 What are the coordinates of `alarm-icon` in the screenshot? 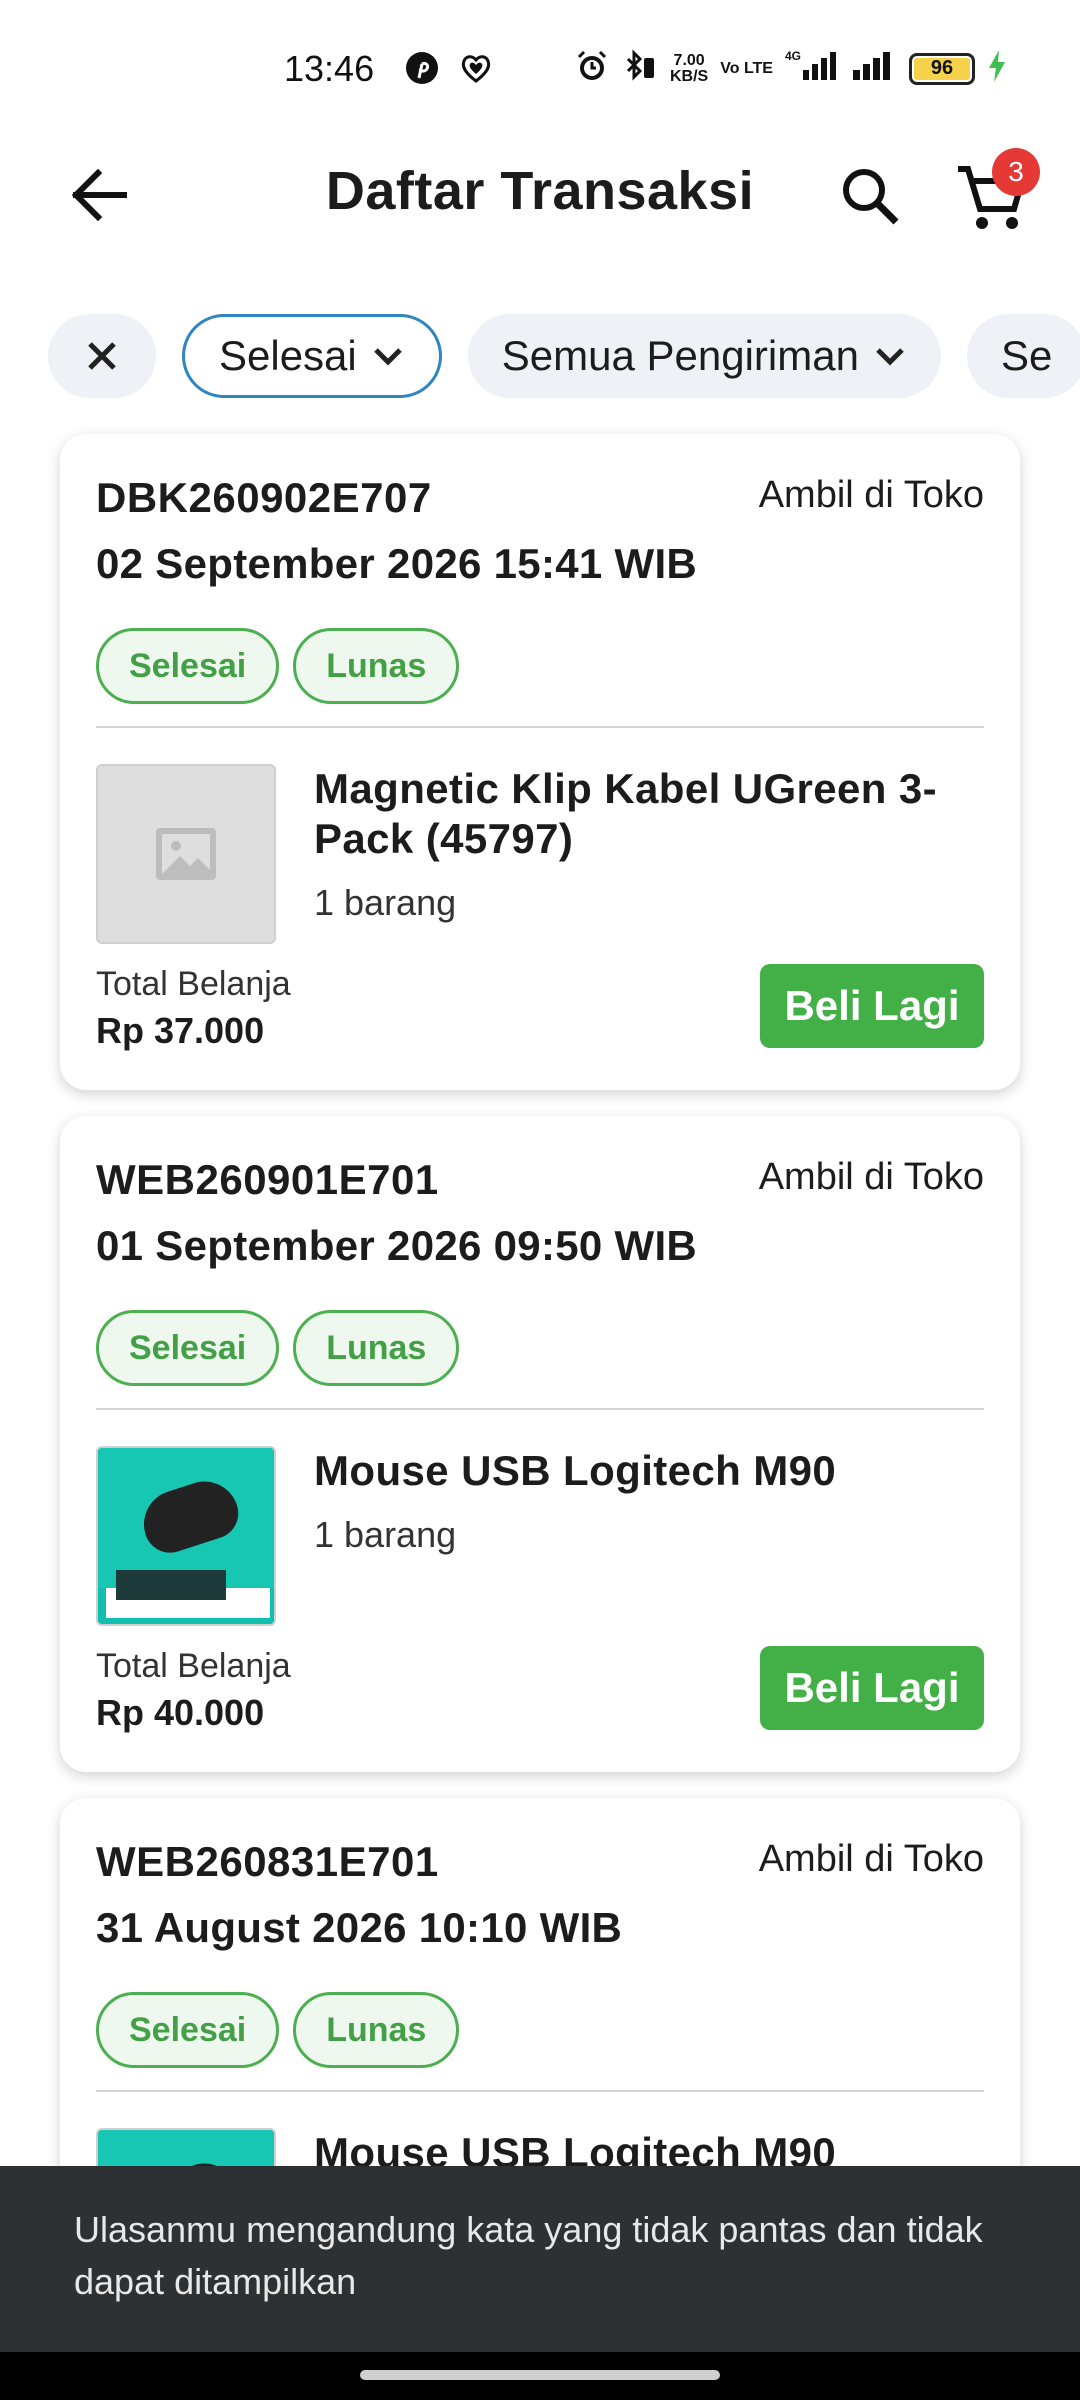 It's located at (592, 68).